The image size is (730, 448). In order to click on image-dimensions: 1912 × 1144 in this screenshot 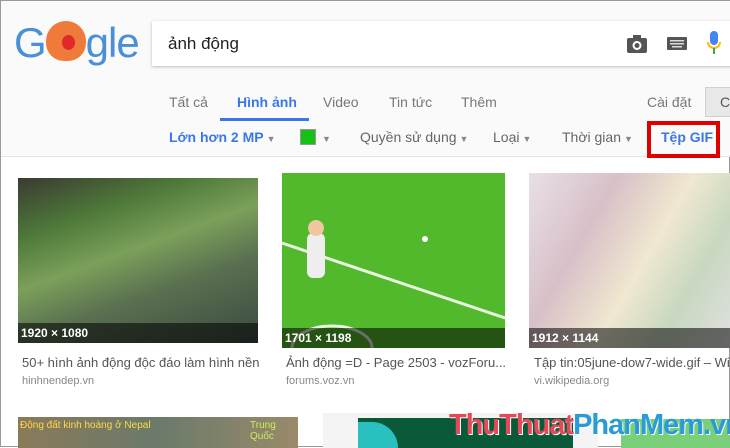, I will do `click(629, 338)`.